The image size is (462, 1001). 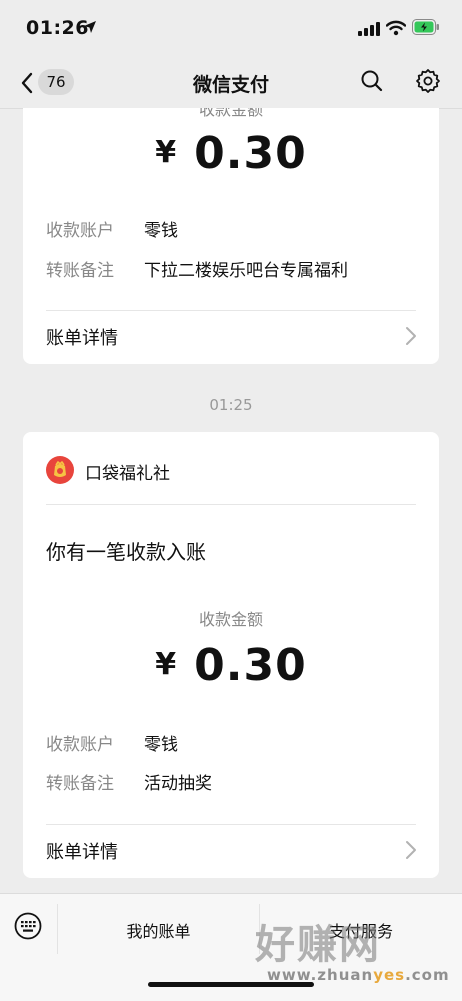 I want to click on navigation-bar: 76 微信支付, so click(x=231, y=82).